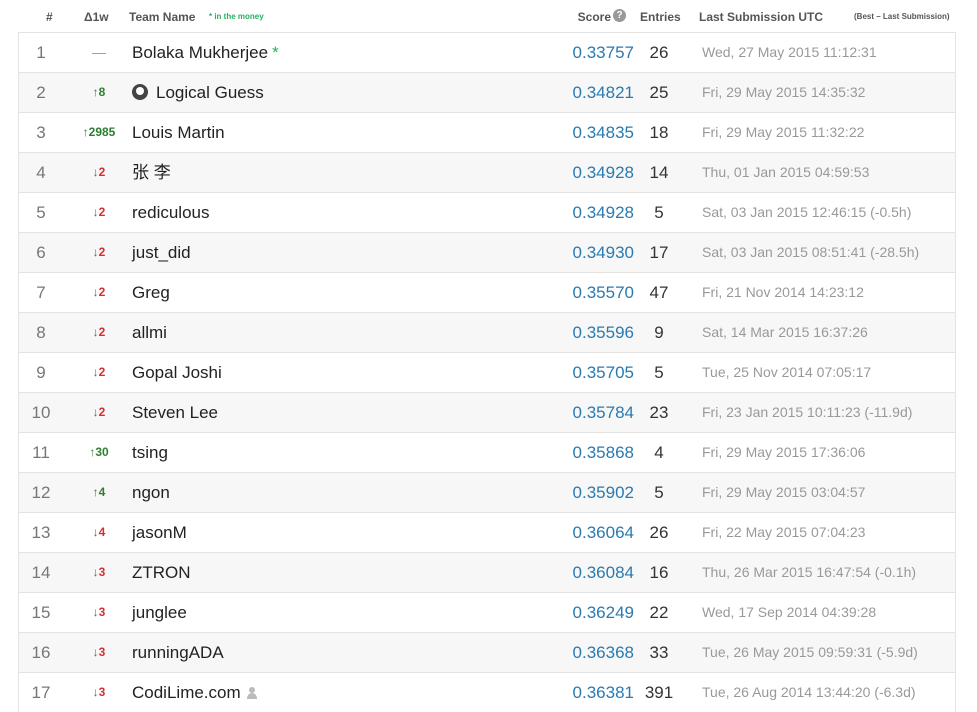  I want to click on rank-cell: 17, so click(41, 692).